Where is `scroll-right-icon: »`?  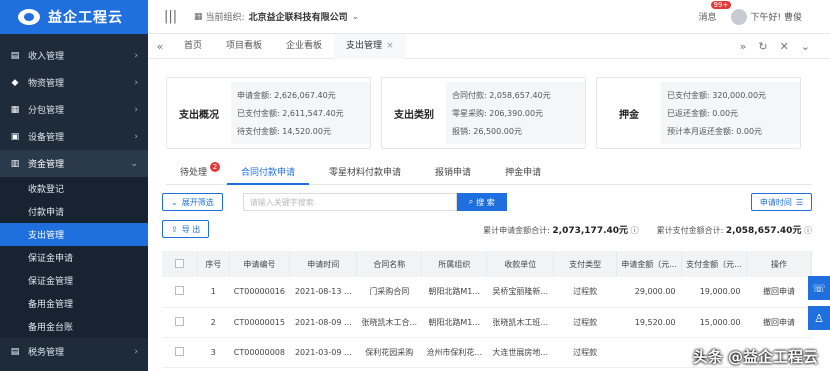
scroll-right-icon: » is located at coordinates (743, 46).